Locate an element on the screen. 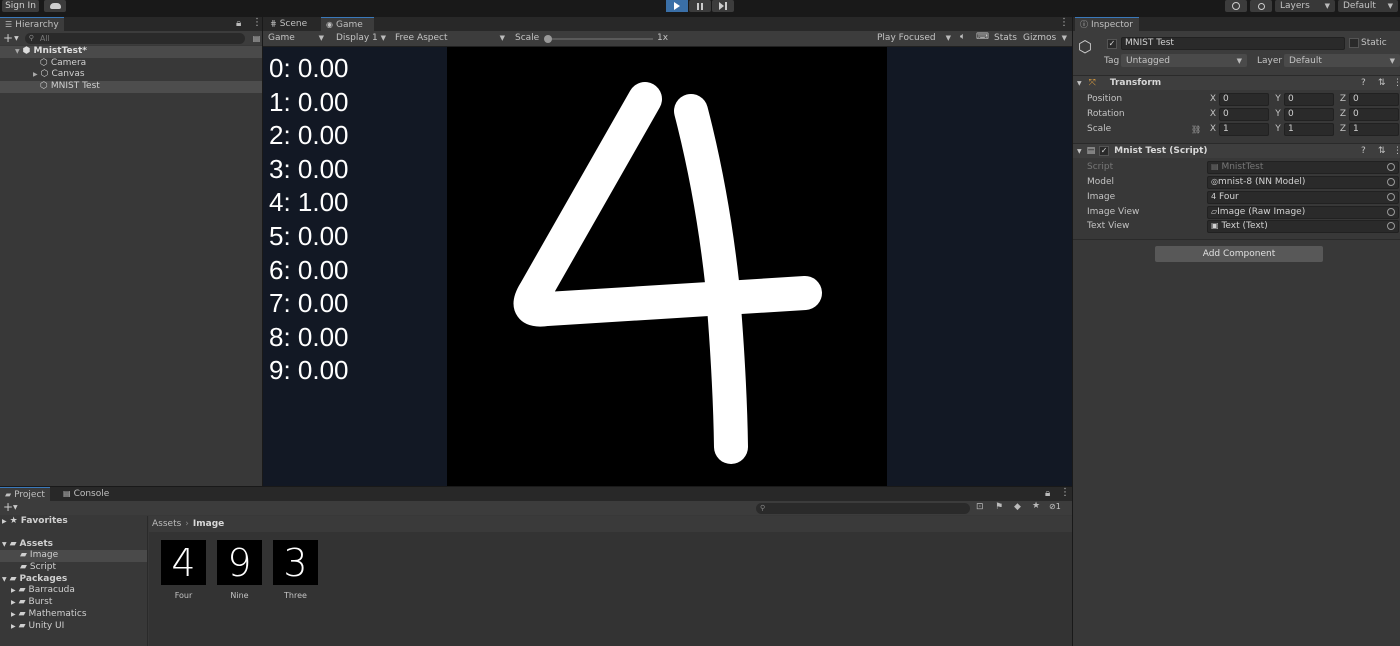 The height and width of the screenshot is (646, 1400). packages-item: ▼ ▰ Packages is located at coordinates (73, 580).